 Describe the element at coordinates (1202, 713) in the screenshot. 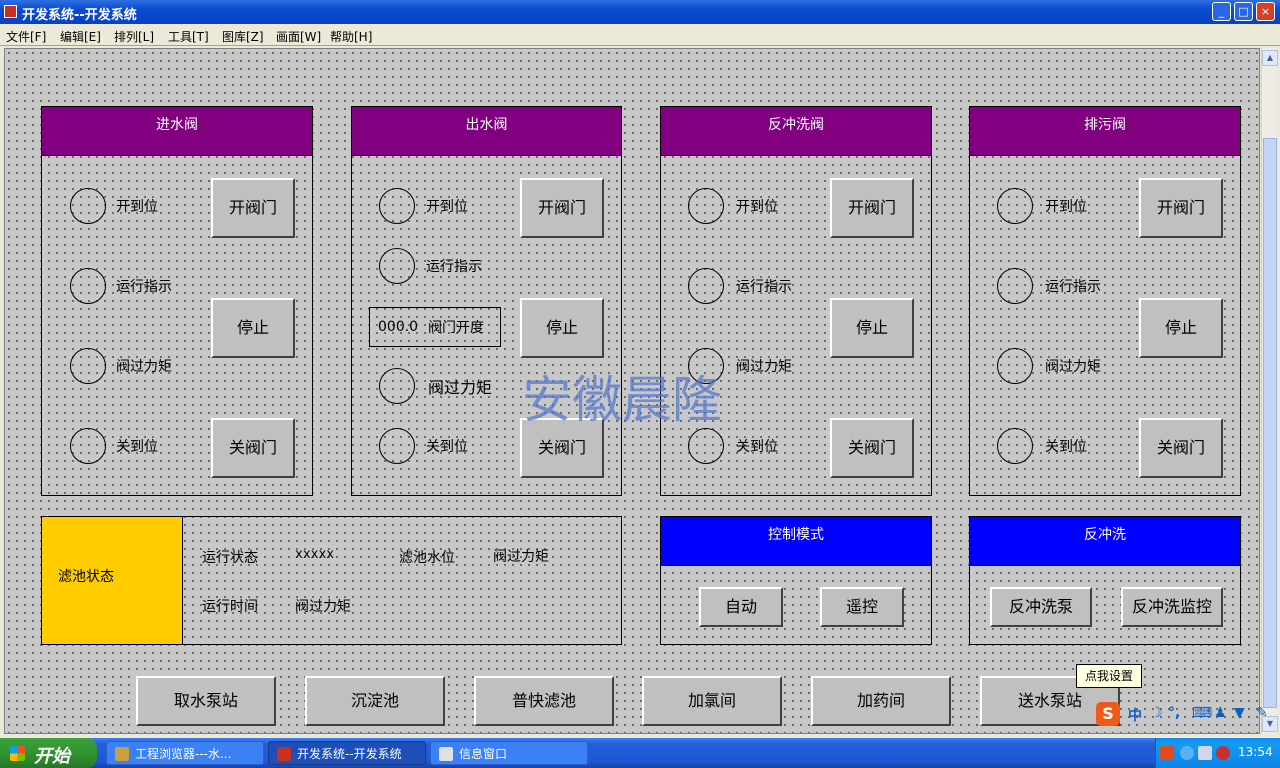

I see `ime-keyboard-icon: ⌨` at that location.